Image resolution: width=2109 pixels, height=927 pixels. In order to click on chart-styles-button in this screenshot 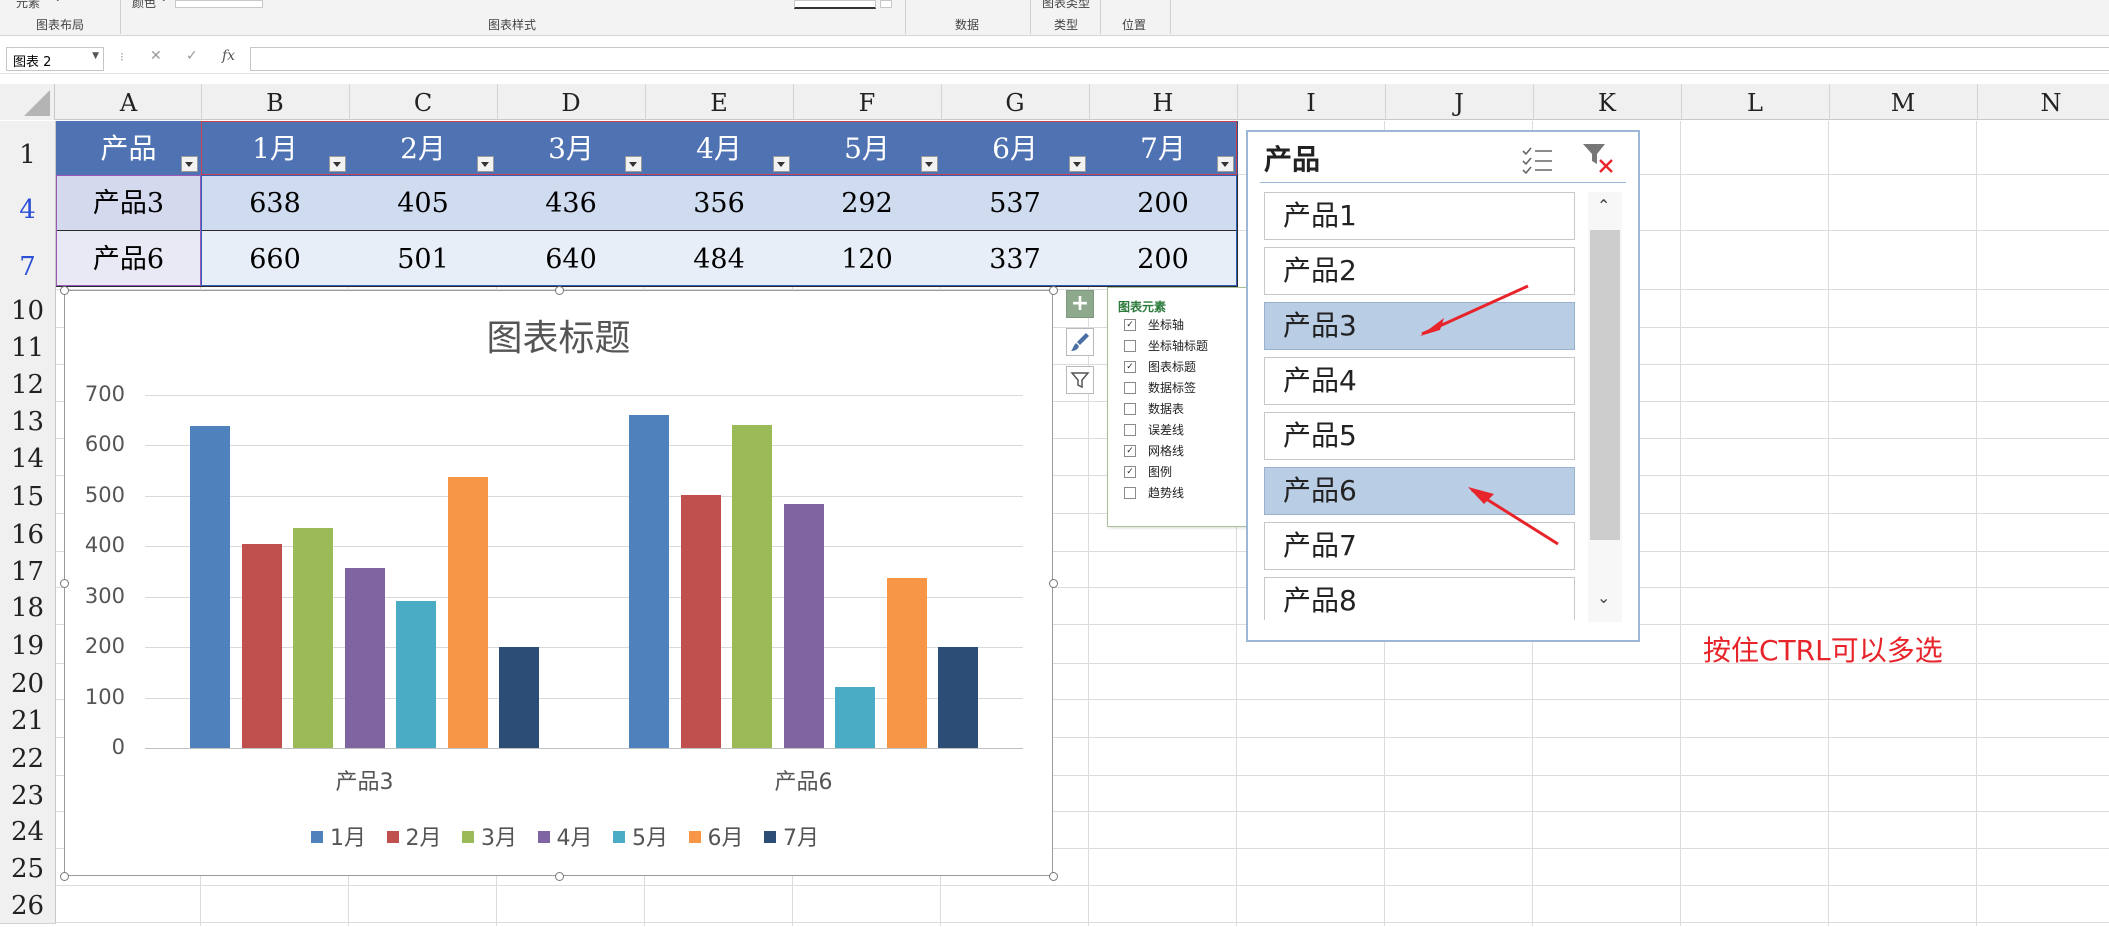, I will do `click(1080, 342)`.